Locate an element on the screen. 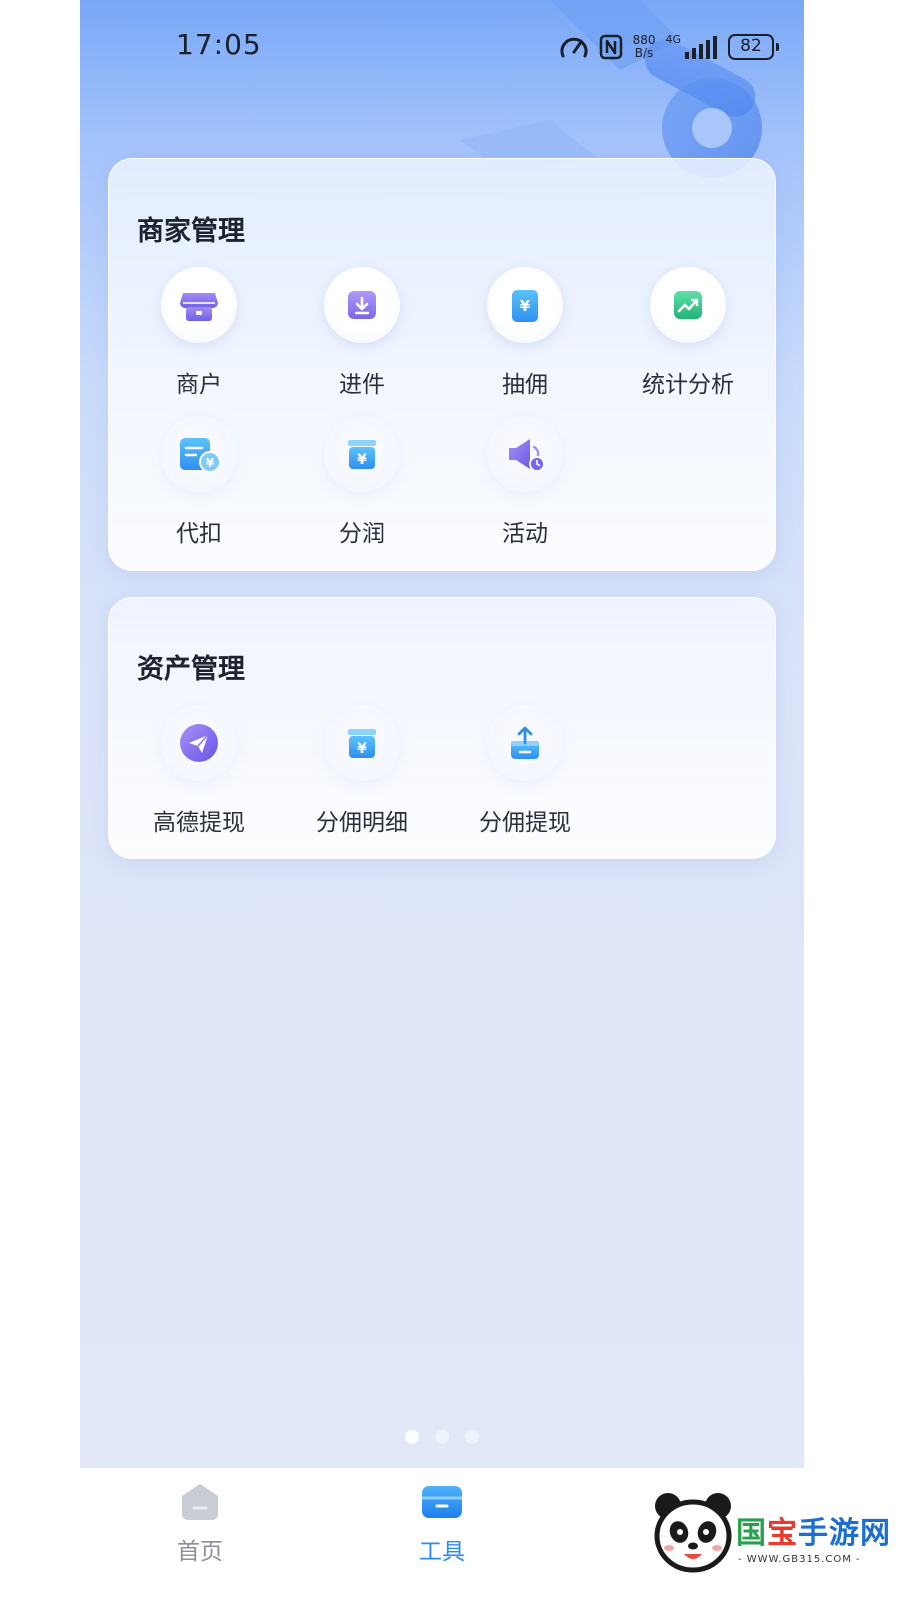  section-title: 商家管理 is located at coordinates (191, 231).